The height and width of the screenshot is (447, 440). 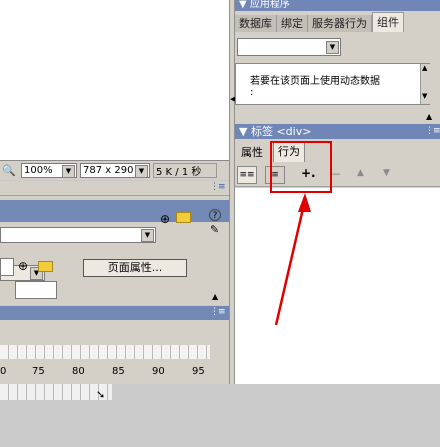 I want to click on ruler-label: 95, so click(x=198, y=371).